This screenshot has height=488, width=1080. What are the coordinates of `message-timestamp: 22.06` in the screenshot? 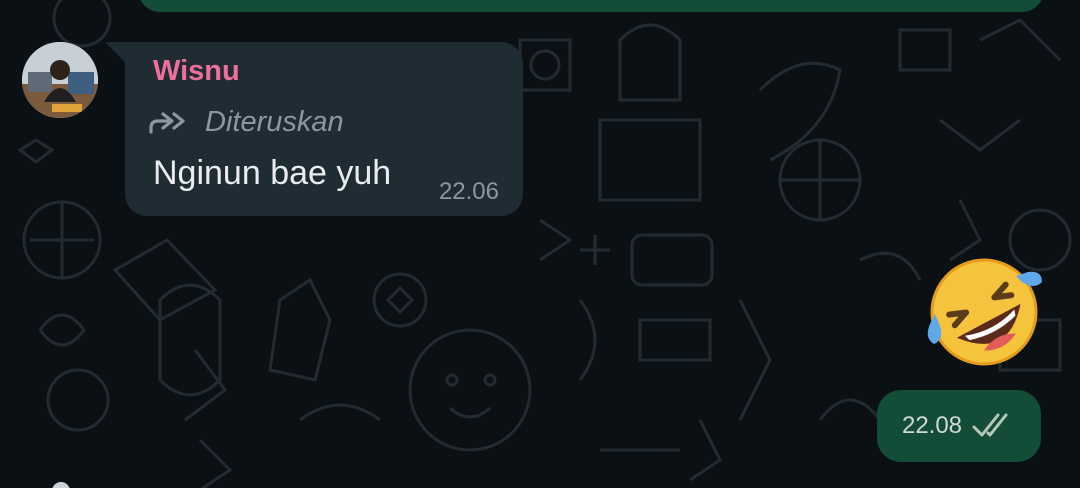 It's located at (468, 191).